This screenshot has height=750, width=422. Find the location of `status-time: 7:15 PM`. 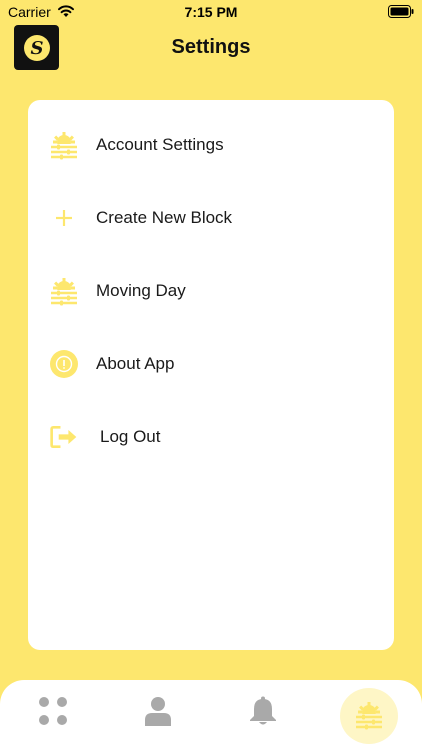

status-time: 7:15 PM is located at coordinates (211, 12).